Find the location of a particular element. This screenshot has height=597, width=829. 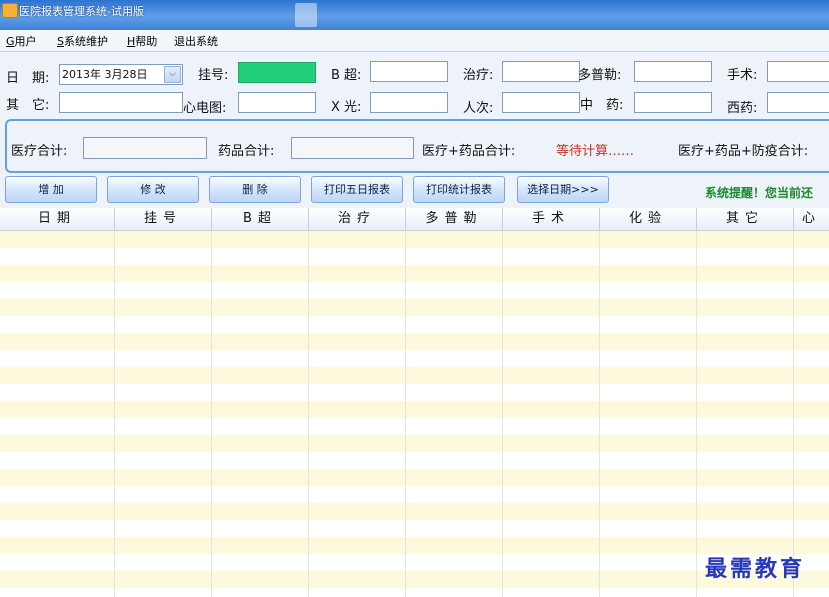

column-header-ecg: 心 is located at coordinates (811, 219).